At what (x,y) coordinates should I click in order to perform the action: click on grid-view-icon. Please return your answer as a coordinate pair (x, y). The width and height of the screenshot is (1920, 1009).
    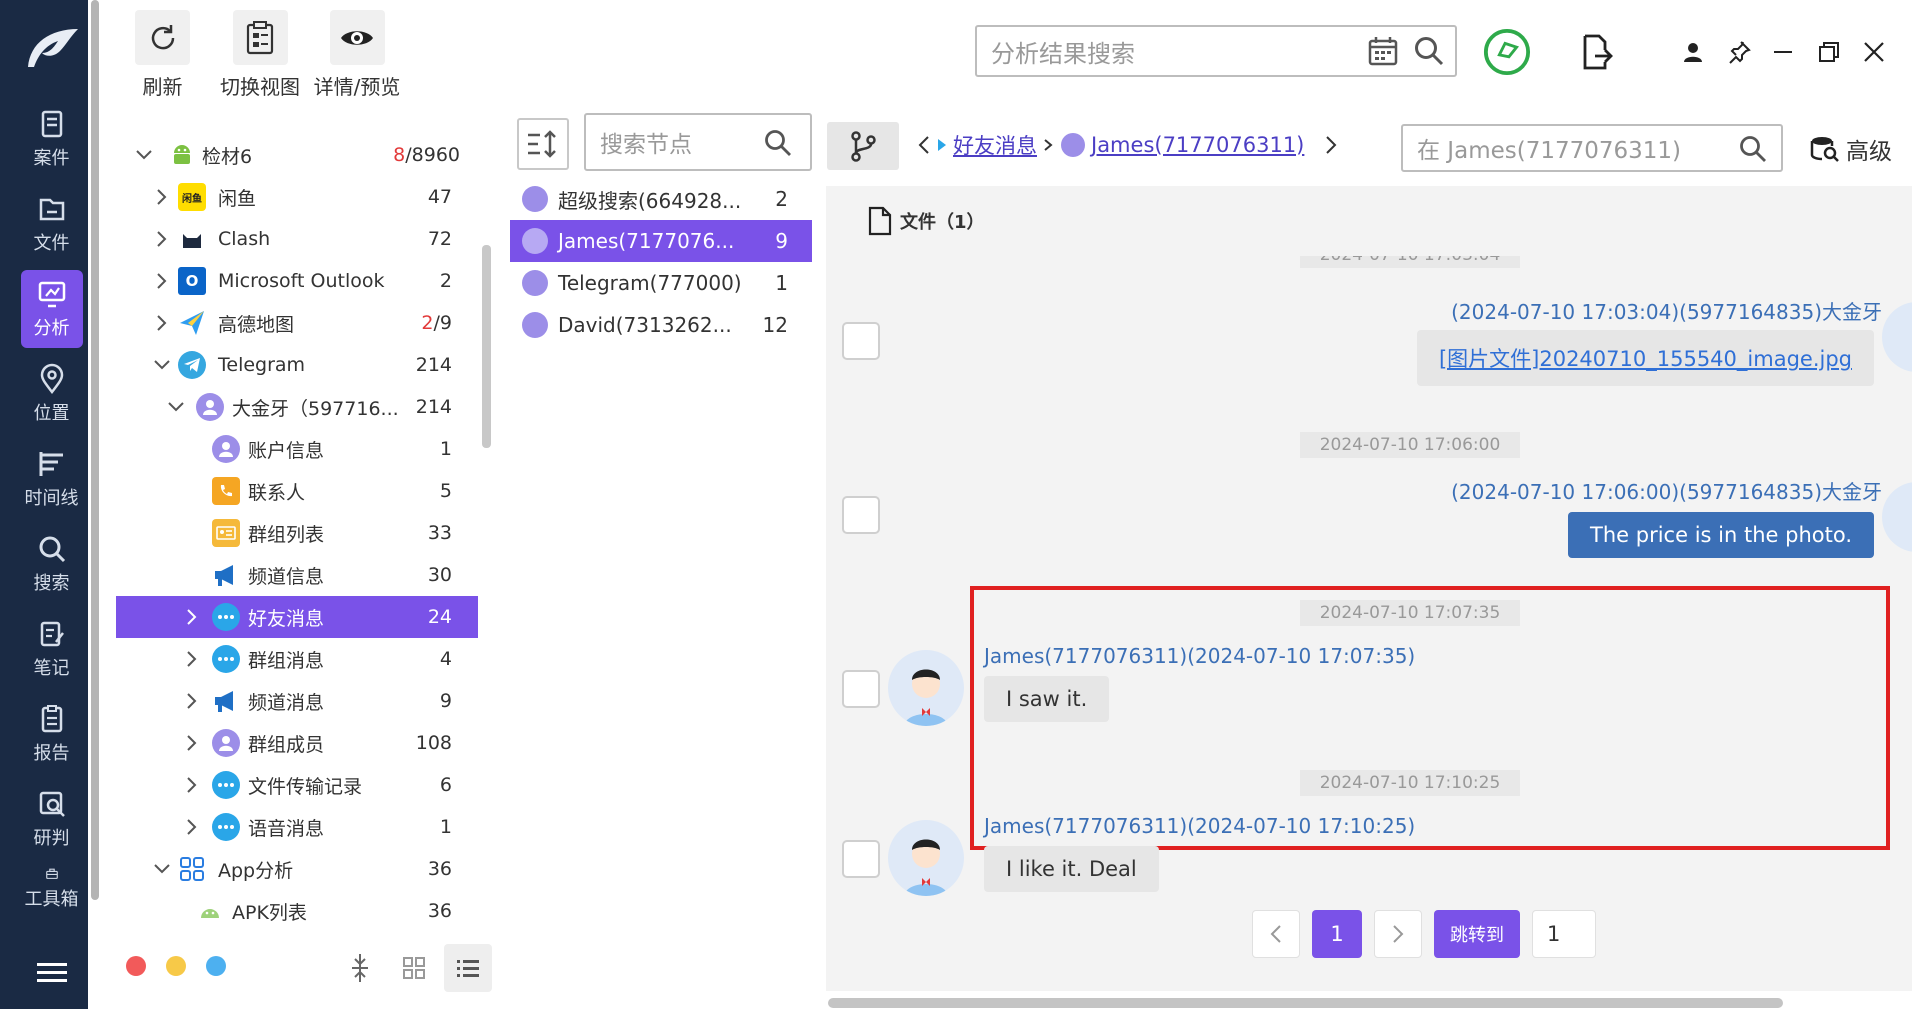
    Looking at the image, I should click on (414, 968).